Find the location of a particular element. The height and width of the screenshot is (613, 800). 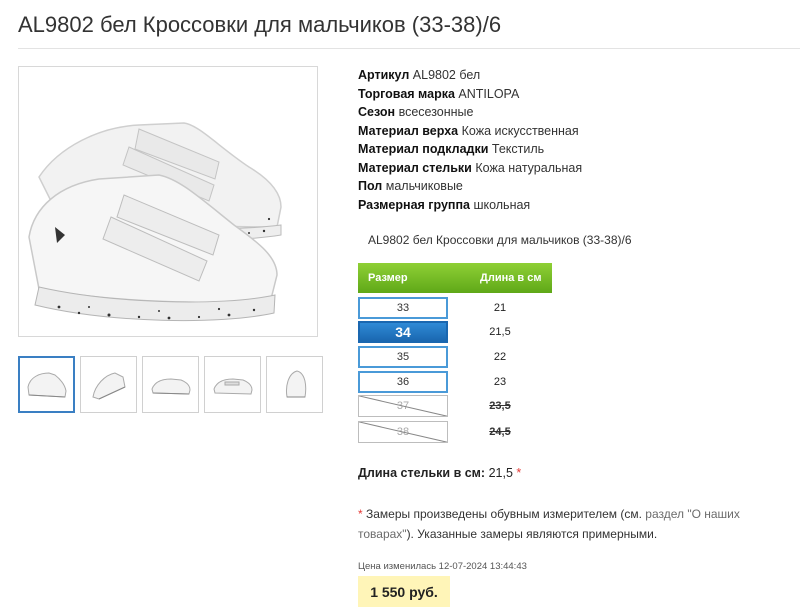

size-row-38: 38 24,5 is located at coordinates (473, 432).